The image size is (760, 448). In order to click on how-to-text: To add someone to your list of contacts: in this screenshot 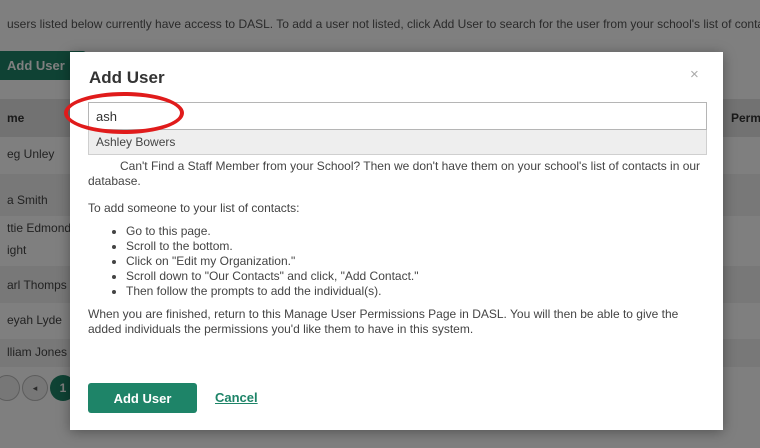, I will do `click(194, 208)`.